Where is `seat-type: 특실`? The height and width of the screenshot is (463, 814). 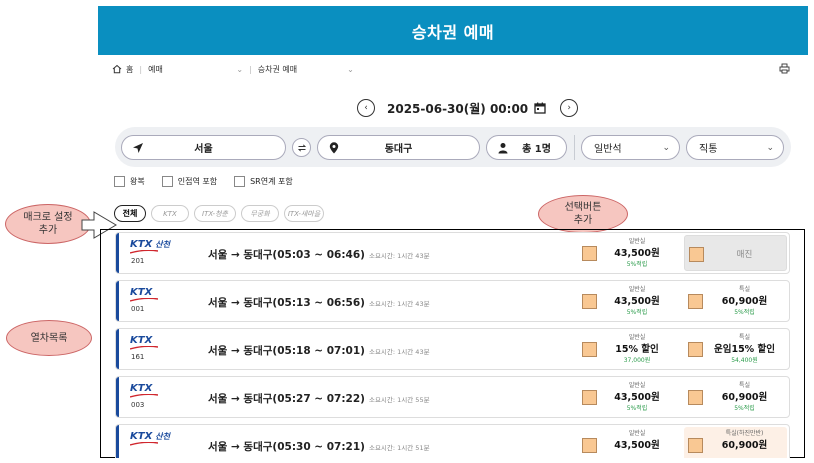 seat-type: 특실 is located at coordinates (744, 289).